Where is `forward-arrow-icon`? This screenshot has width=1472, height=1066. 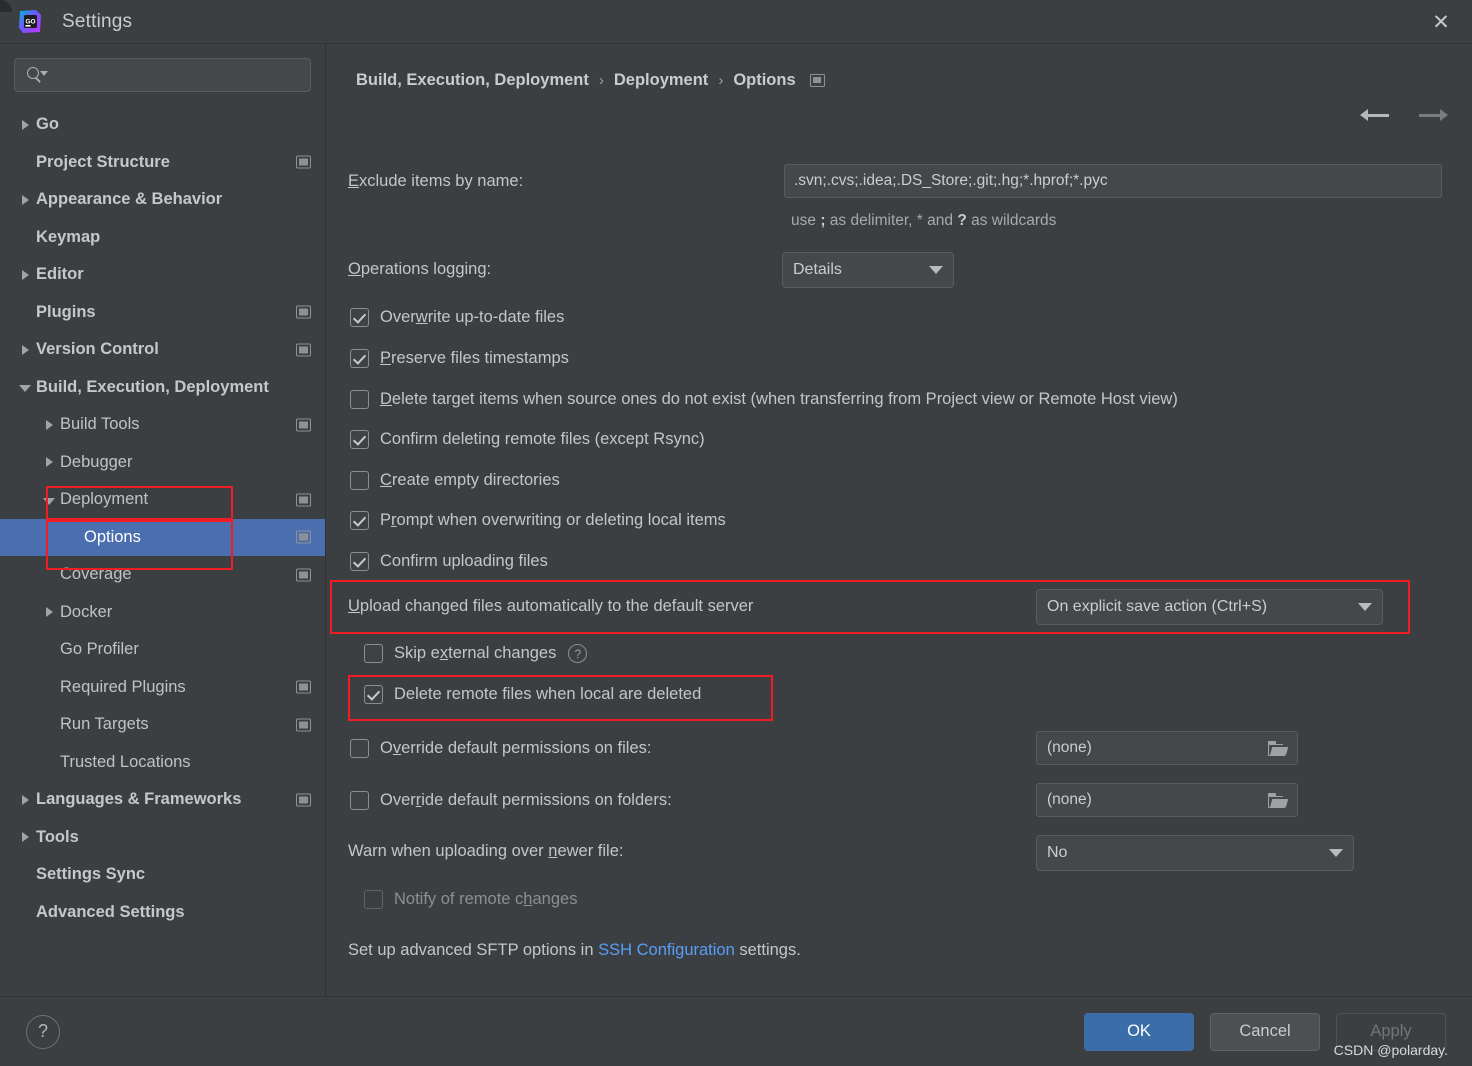 forward-arrow-icon is located at coordinates (1433, 115).